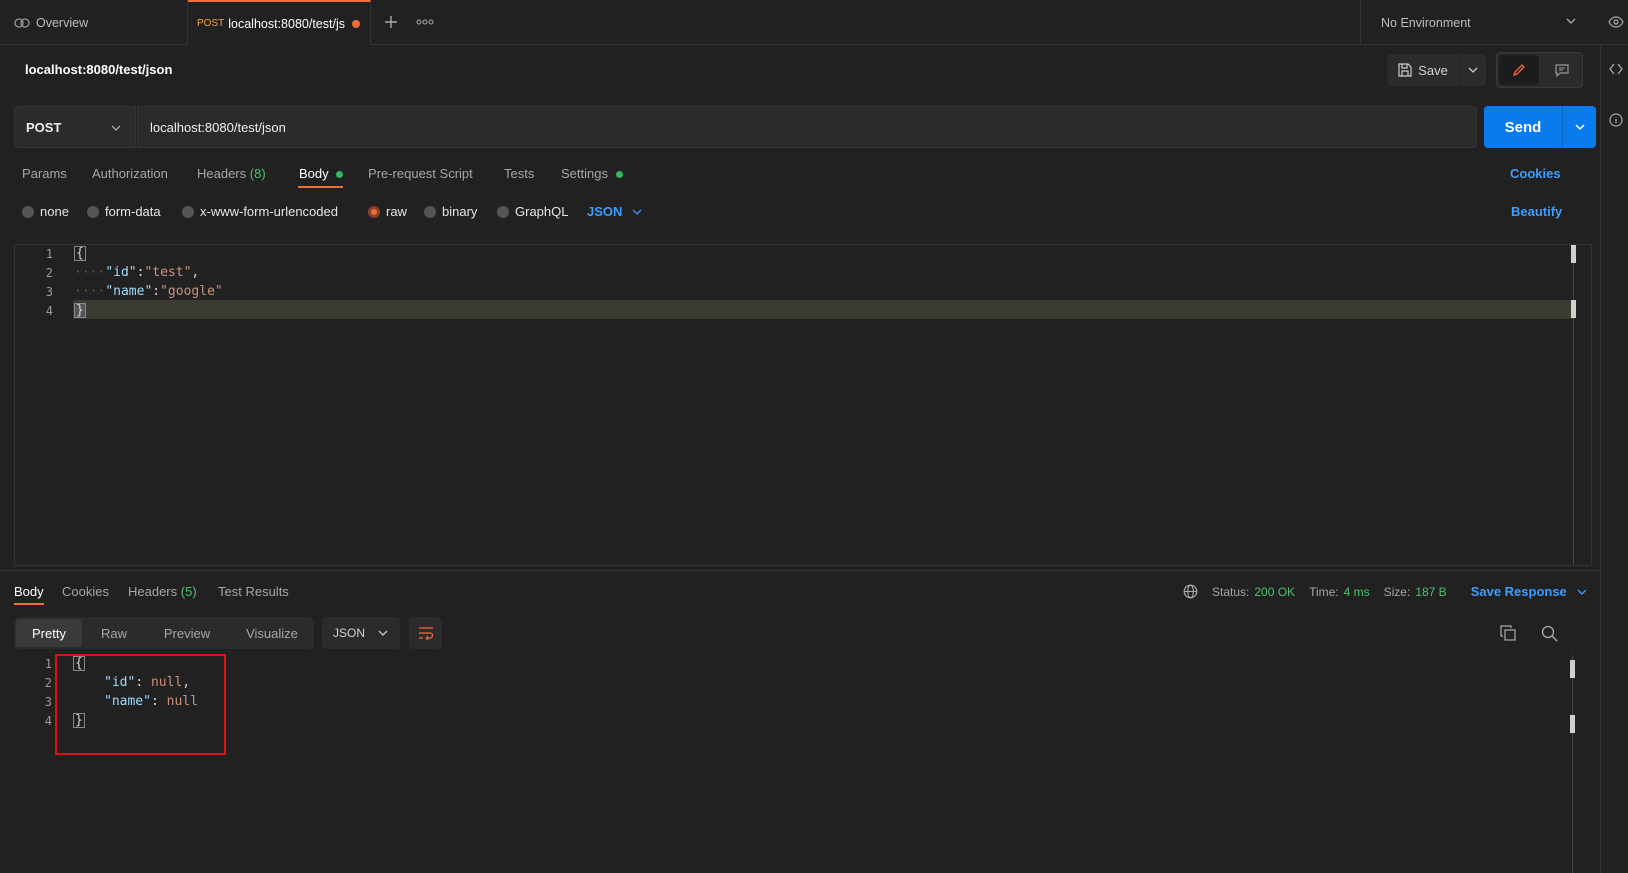 This screenshot has width=1628, height=873. Describe the element at coordinates (1405, 70) in the screenshot. I see `save-icon` at that location.